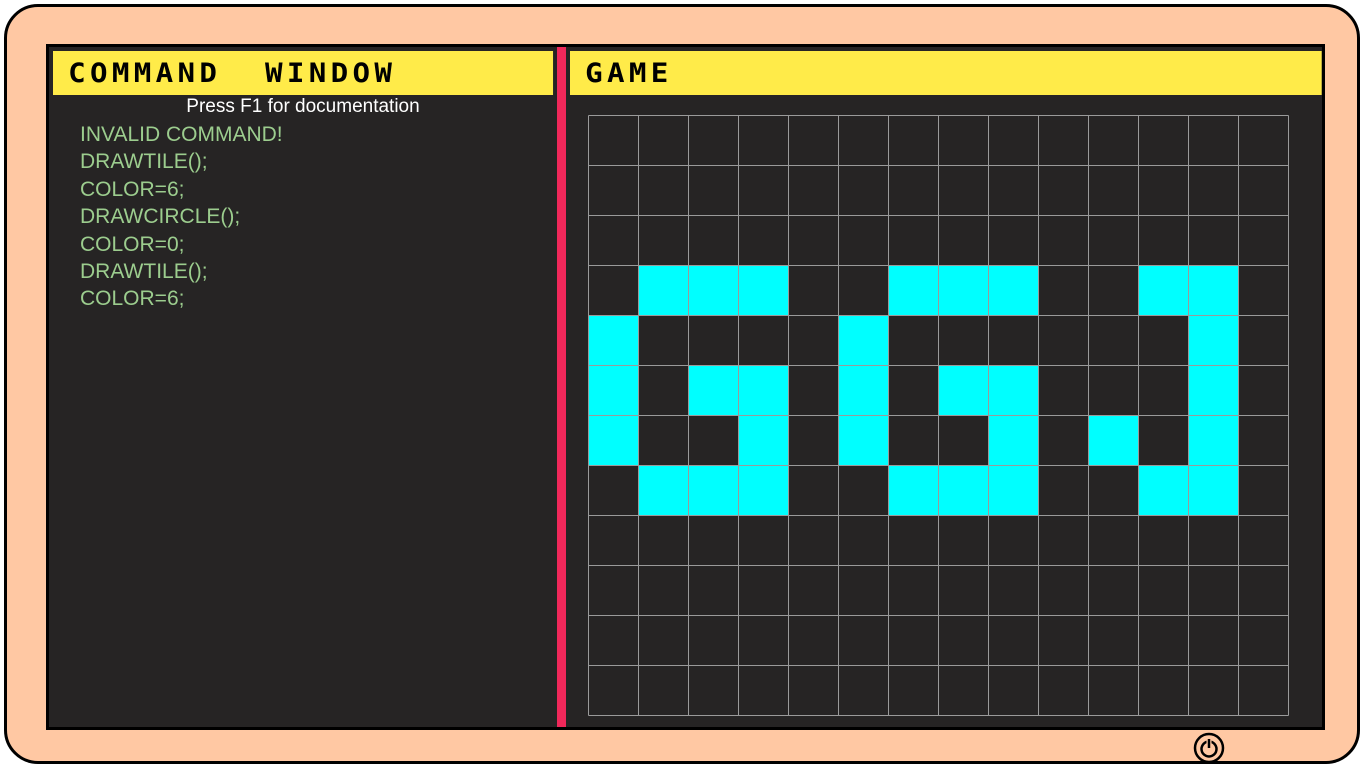  What do you see at coordinates (303, 106) in the screenshot?
I see `documentation-hint: Press F1 for documentation` at bounding box center [303, 106].